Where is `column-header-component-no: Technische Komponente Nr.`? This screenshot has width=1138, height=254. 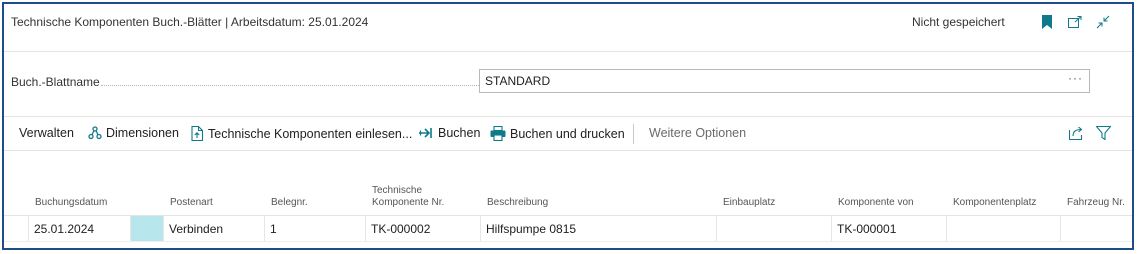 column-header-component-no: Technische Komponente Nr. is located at coordinates (408, 197).